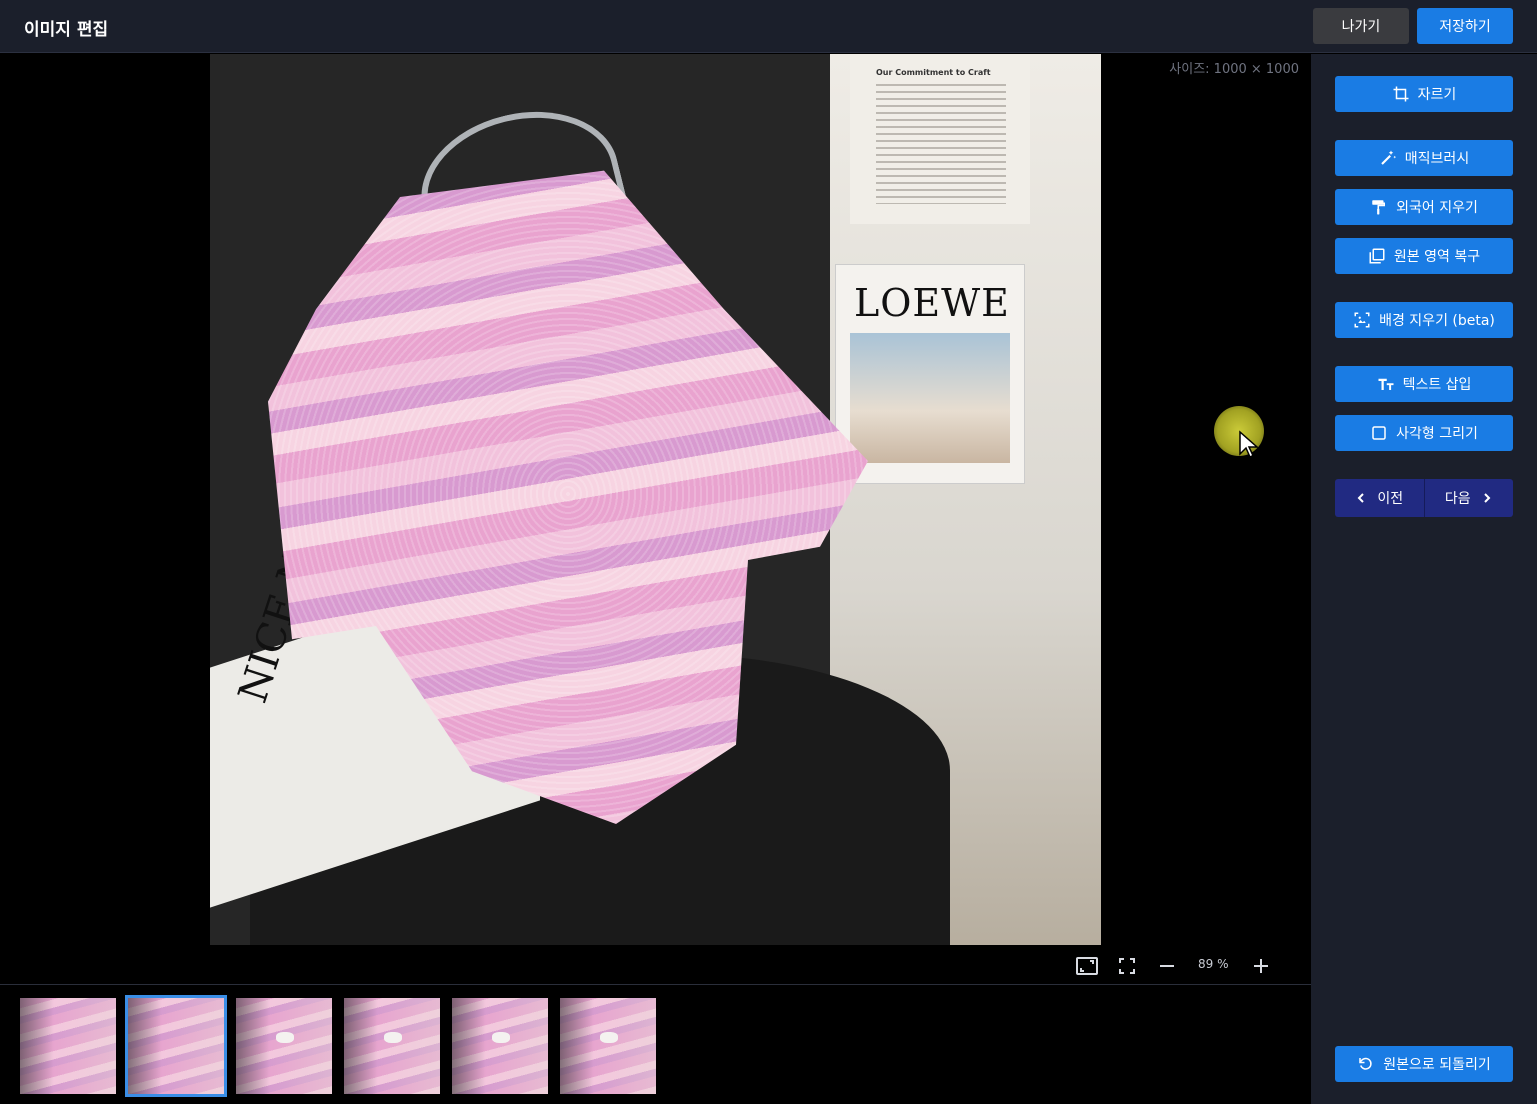 The width and height of the screenshot is (1537, 1104). Describe the element at coordinates (1127, 966) in the screenshot. I see `fullscreen-icon` at that location.